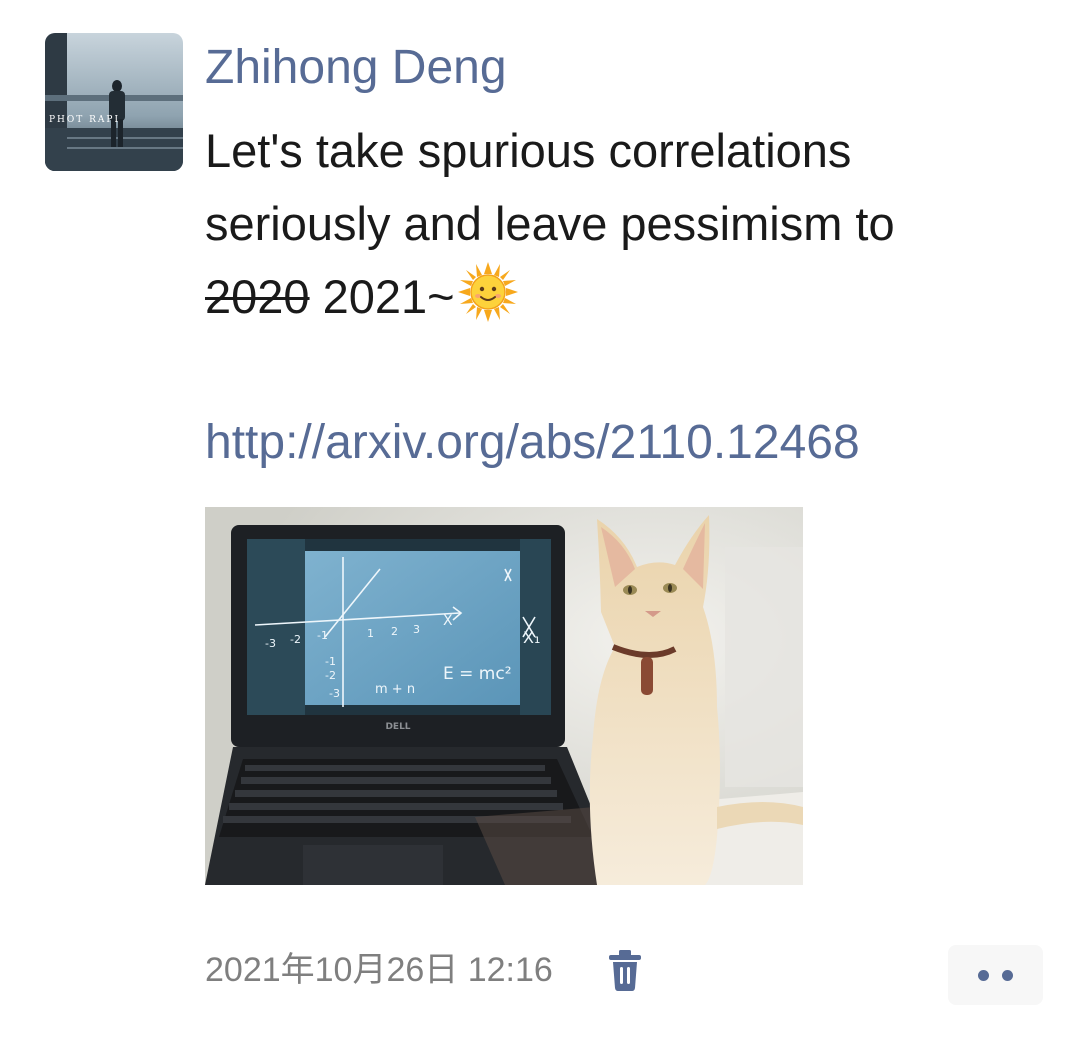  I want to click on avatar-image: PHOT RAPI, so click(114, 102).